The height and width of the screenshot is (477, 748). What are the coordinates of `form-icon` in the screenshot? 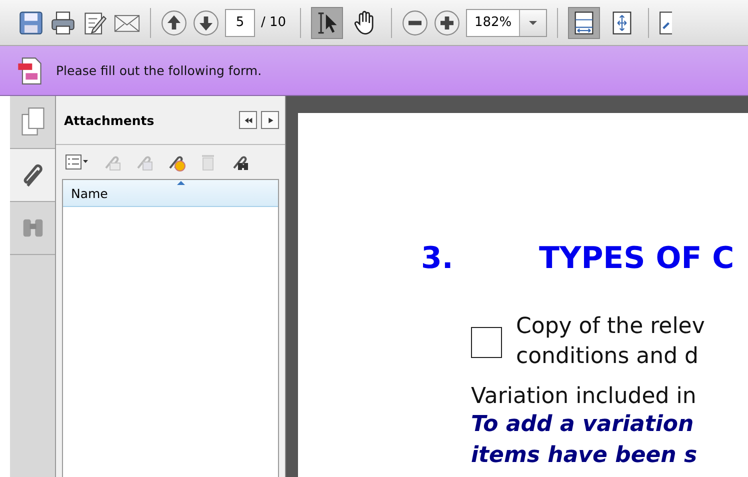 It's located at (30, 70).